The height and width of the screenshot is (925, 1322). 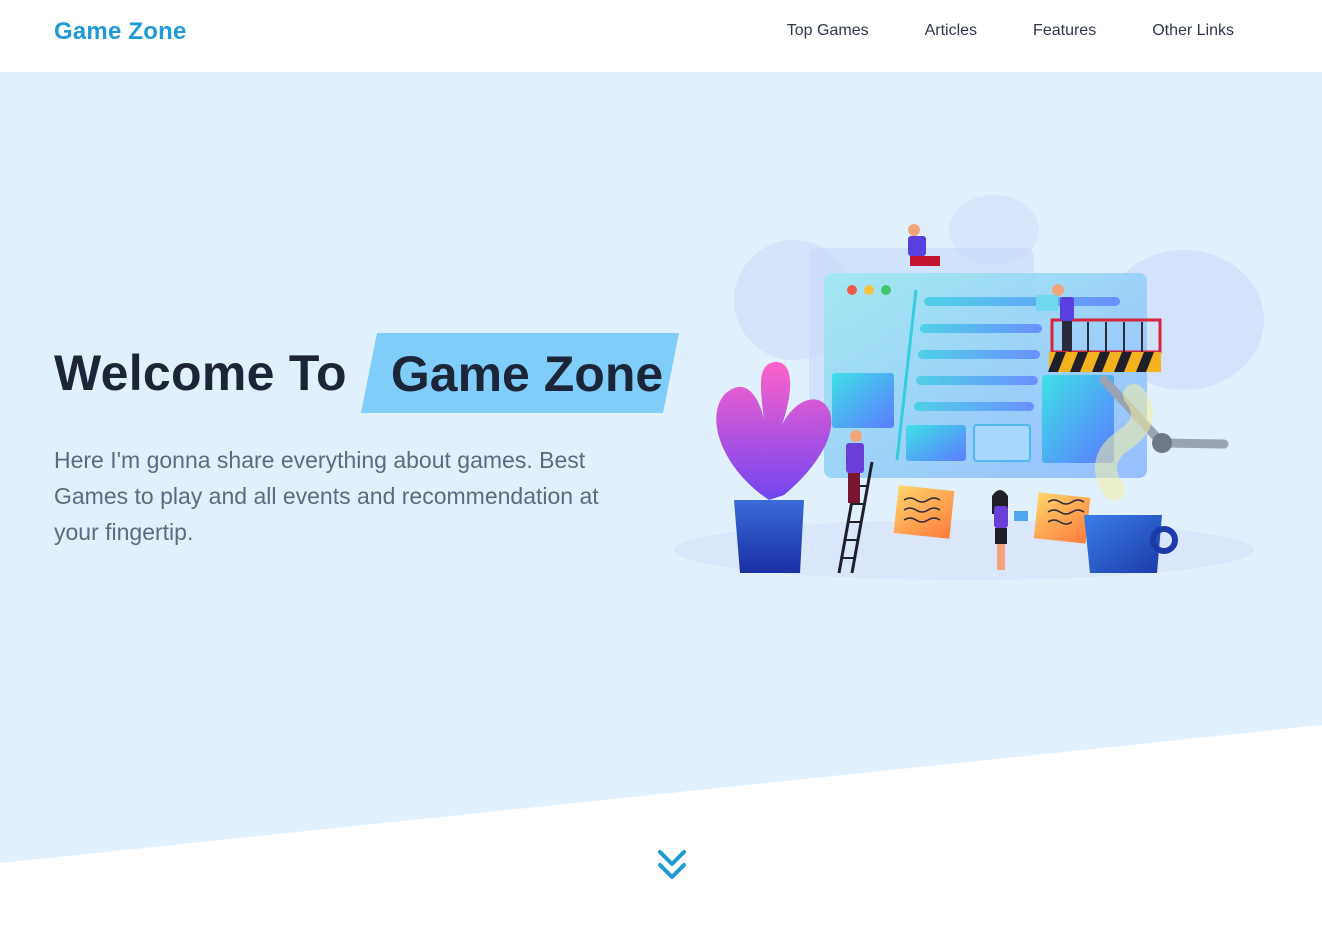 I want to click on woman-body, so click(x=1001, y=517).